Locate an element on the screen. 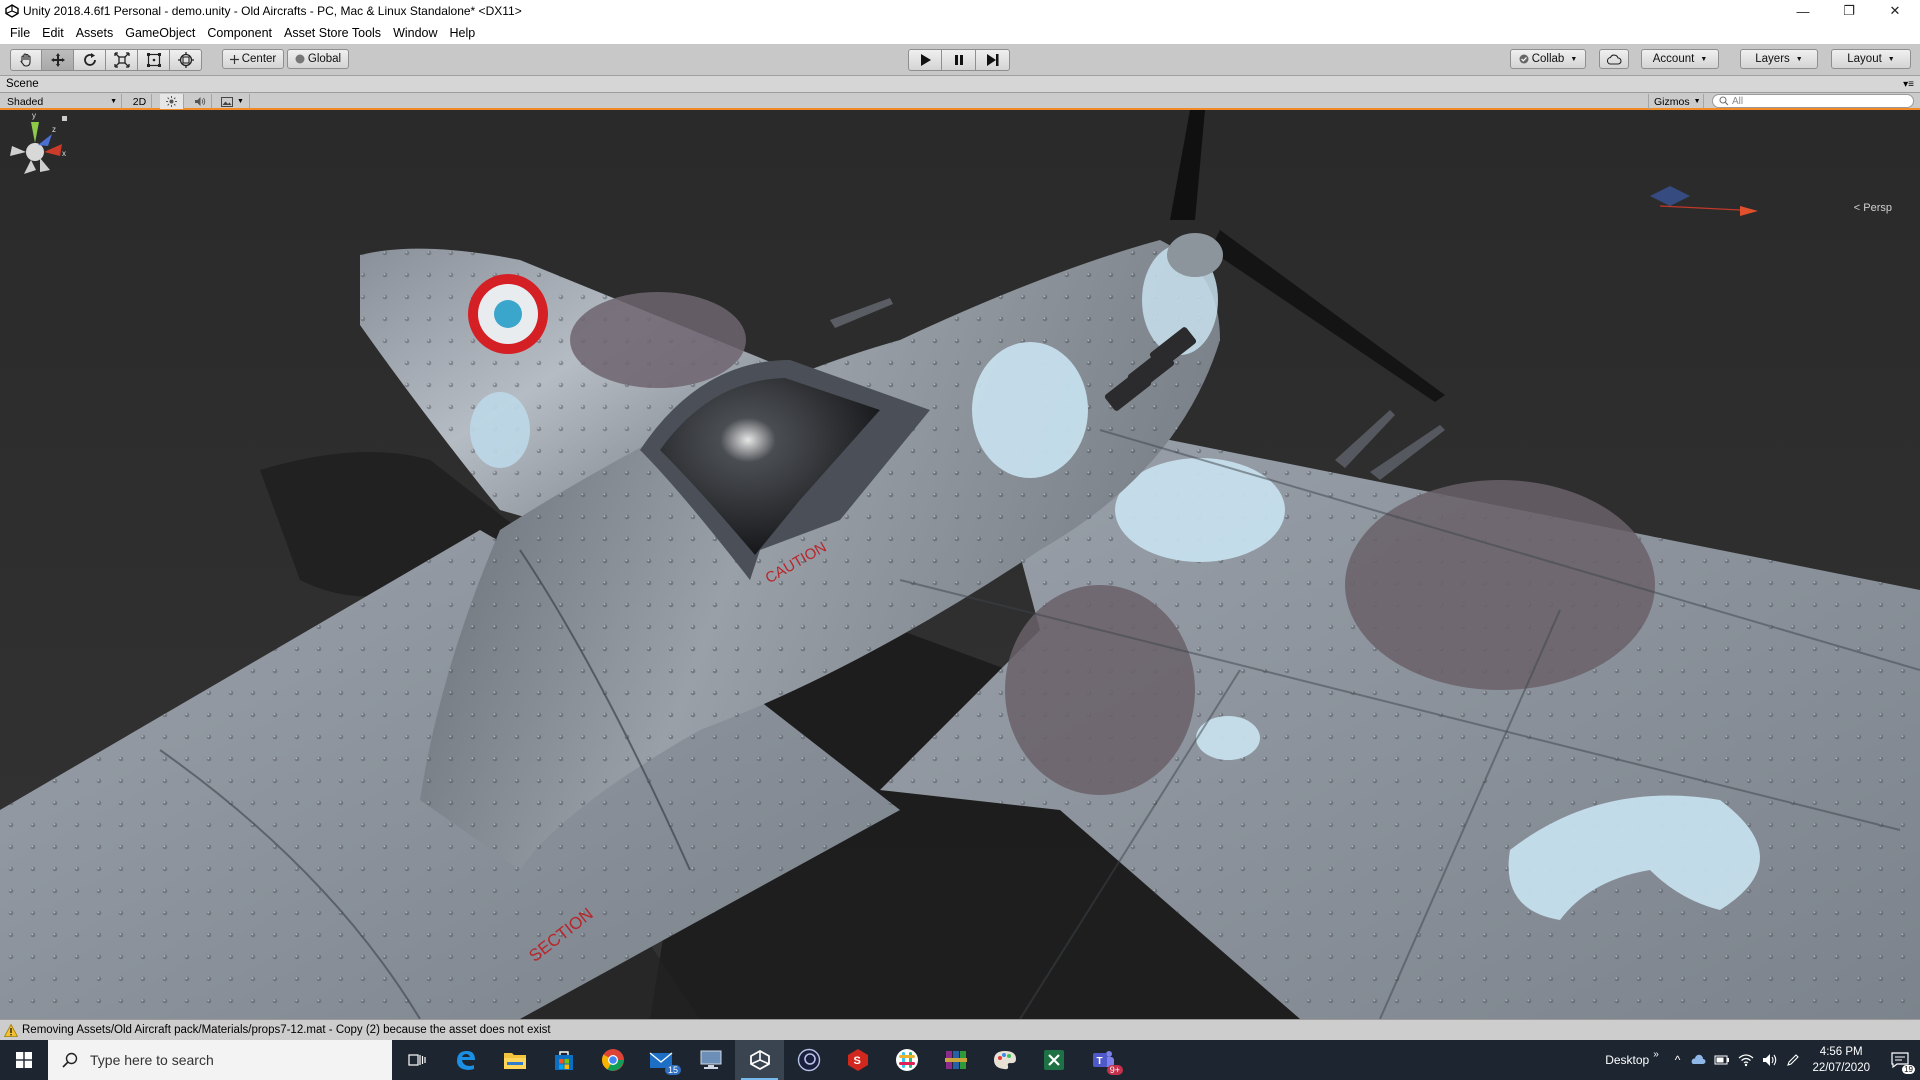 This screenshot has height=1080, width=1920. menu-assets: Assets is located at coordinates (95, 33).